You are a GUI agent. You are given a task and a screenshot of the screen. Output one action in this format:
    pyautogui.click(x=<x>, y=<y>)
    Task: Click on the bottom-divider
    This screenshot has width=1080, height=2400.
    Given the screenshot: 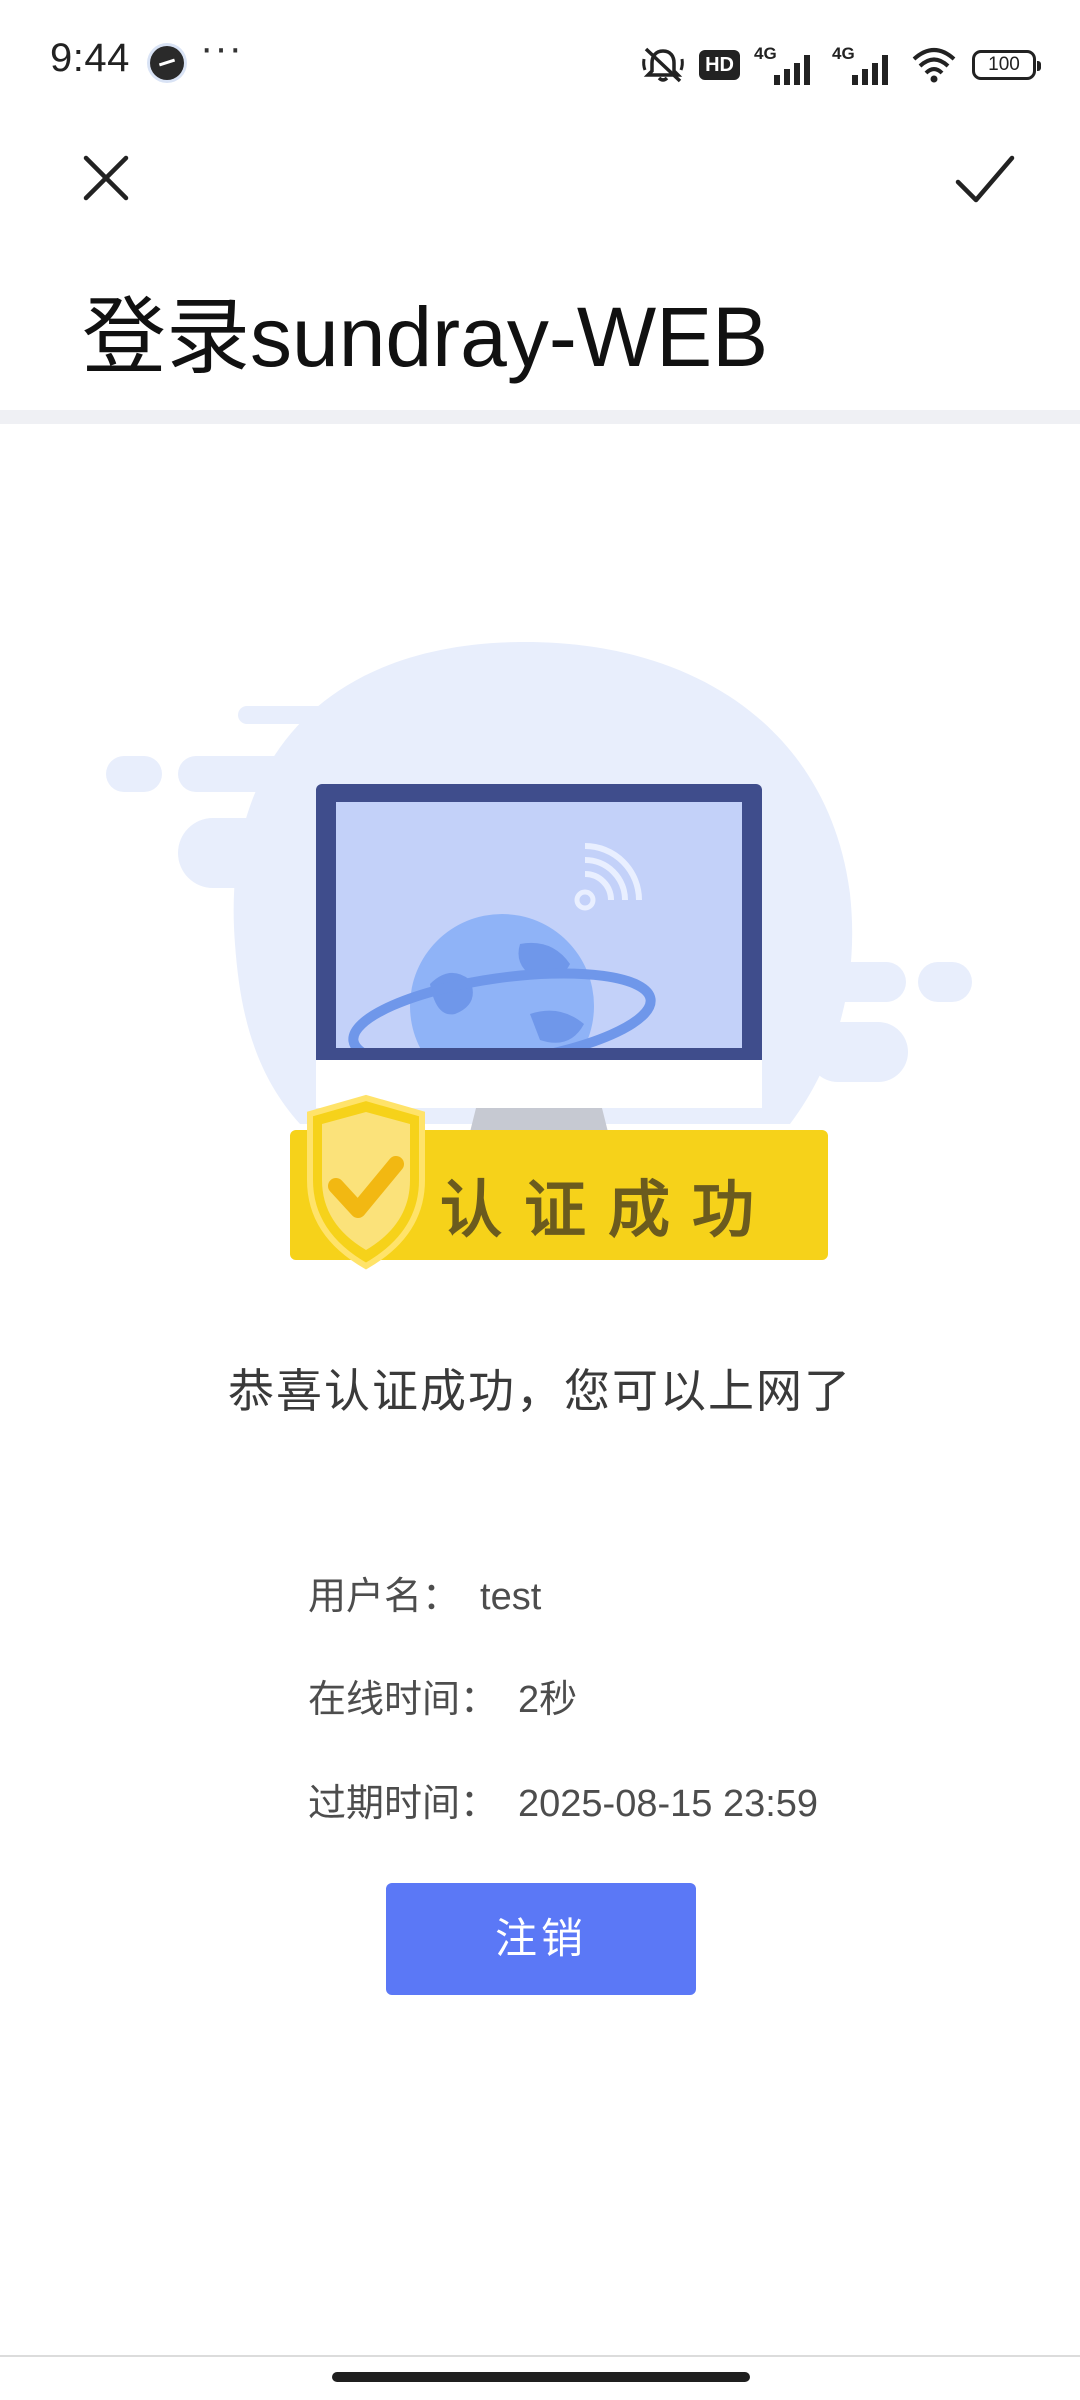 What is the action you would take?
    pyautogui.click(x=540, y=2356)
    